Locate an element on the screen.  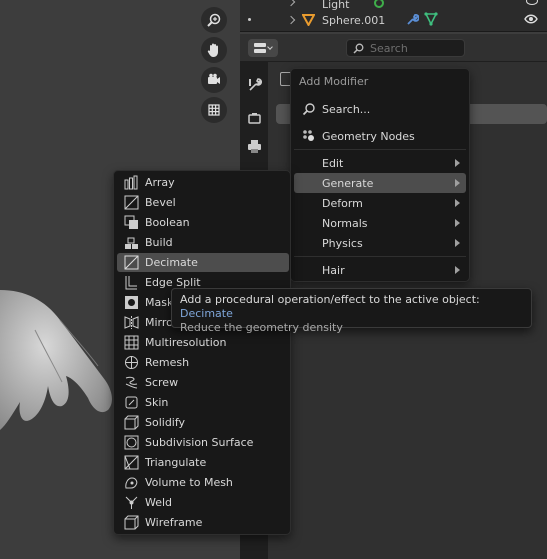
mesh-data-icon is located at coordinates (431, 19).